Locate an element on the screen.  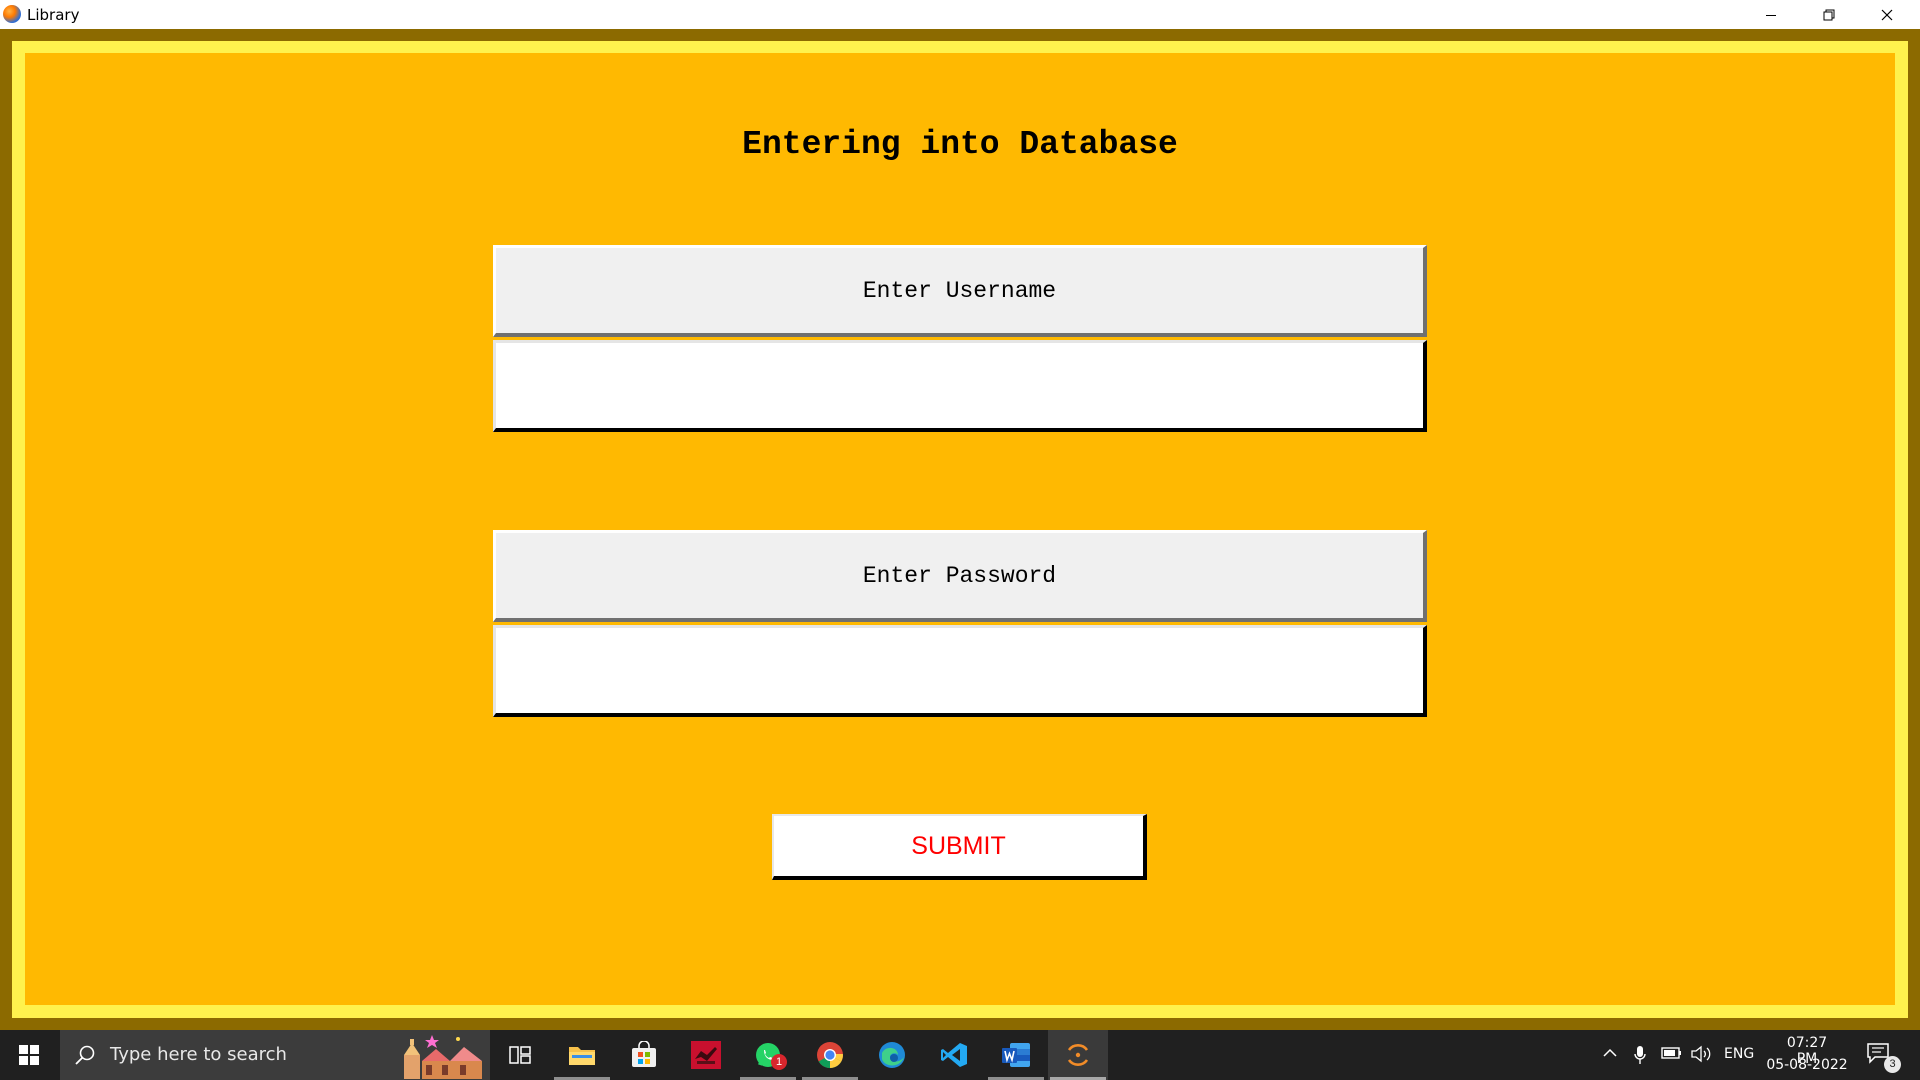
taskbar-file-explorer is located at coordinates (582, 1055).